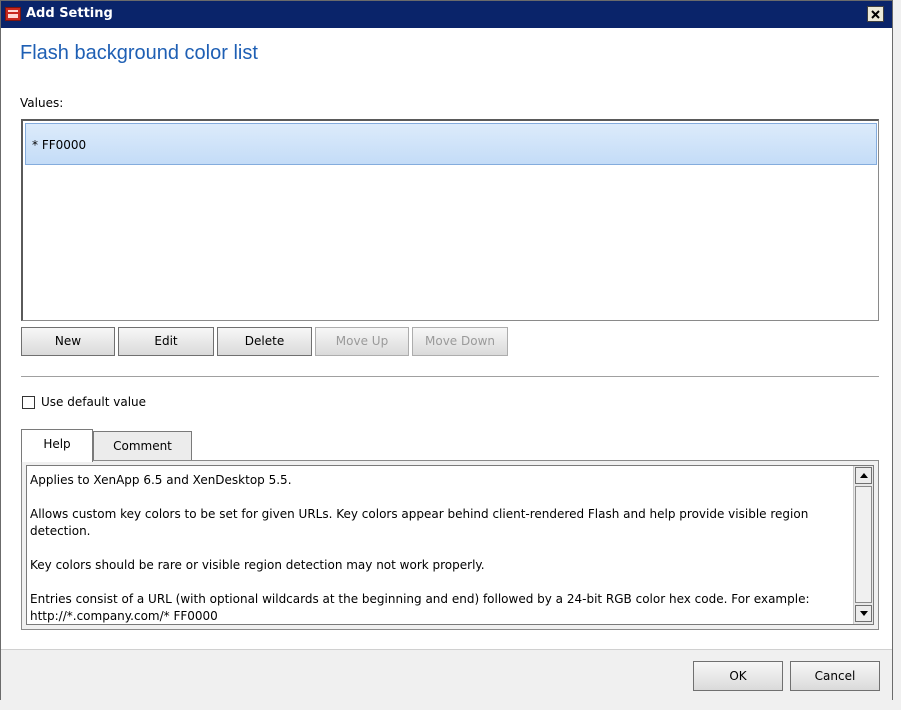  I want to click on window-title: Add Setting, so click(69, 13).